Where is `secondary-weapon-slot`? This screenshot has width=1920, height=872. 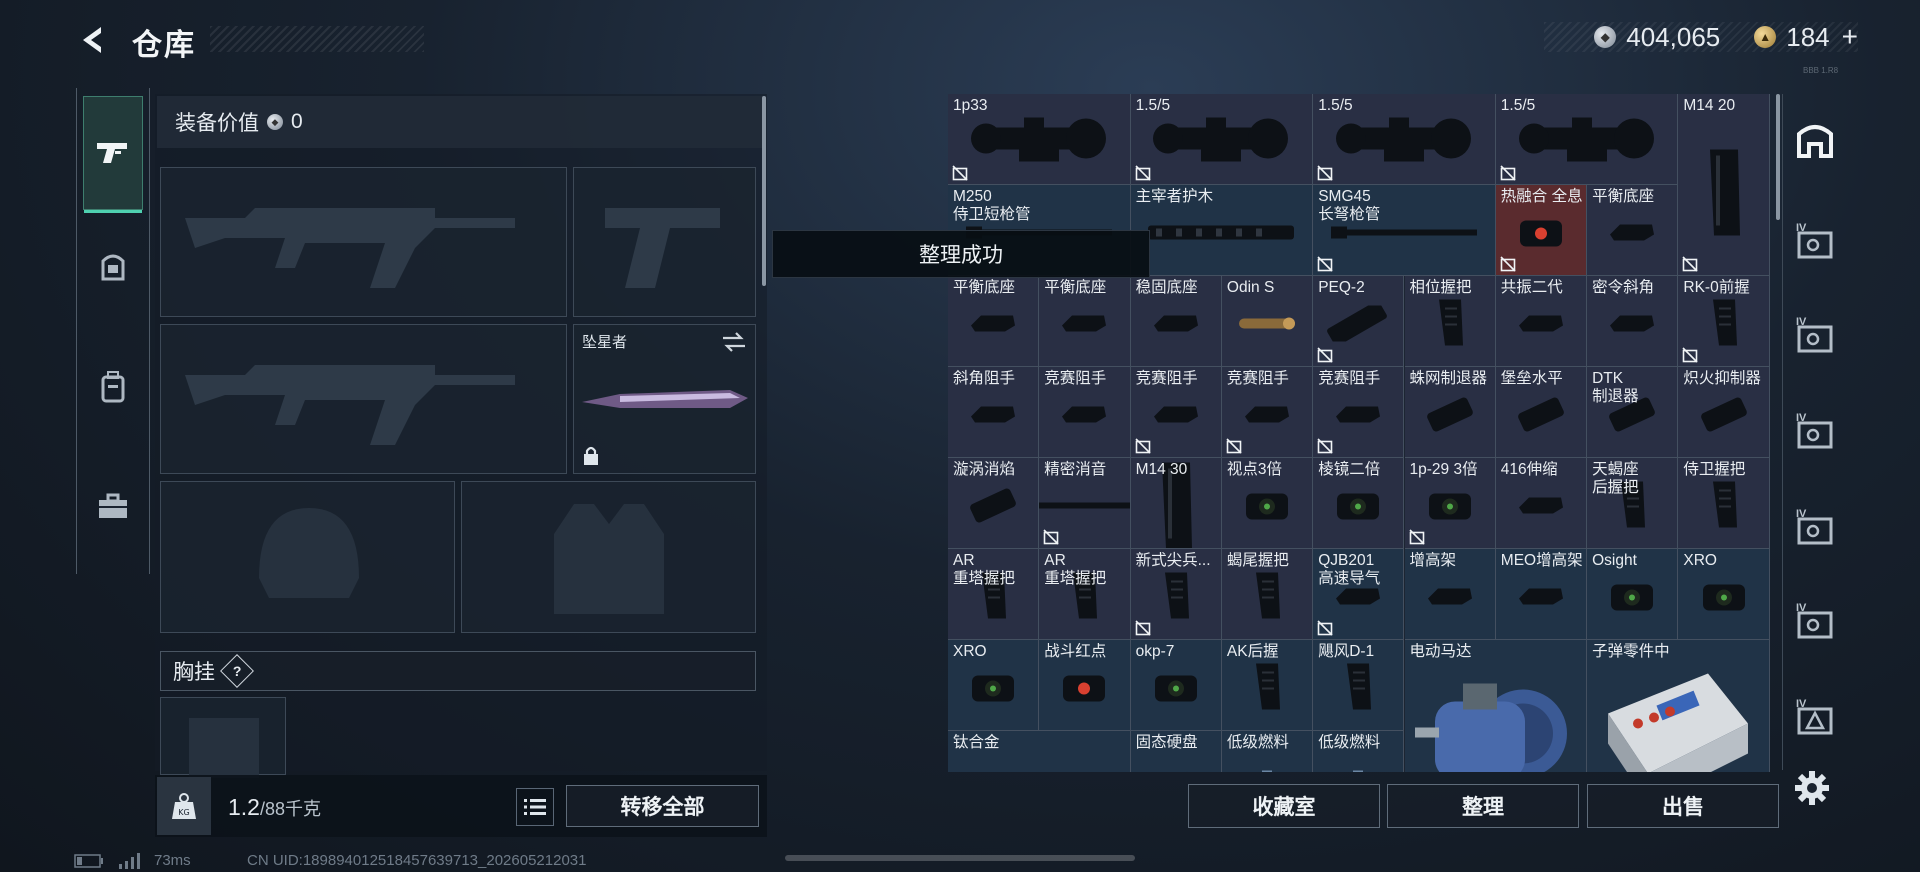
secondary-weapon-slot is located at coordinates (664, 242).